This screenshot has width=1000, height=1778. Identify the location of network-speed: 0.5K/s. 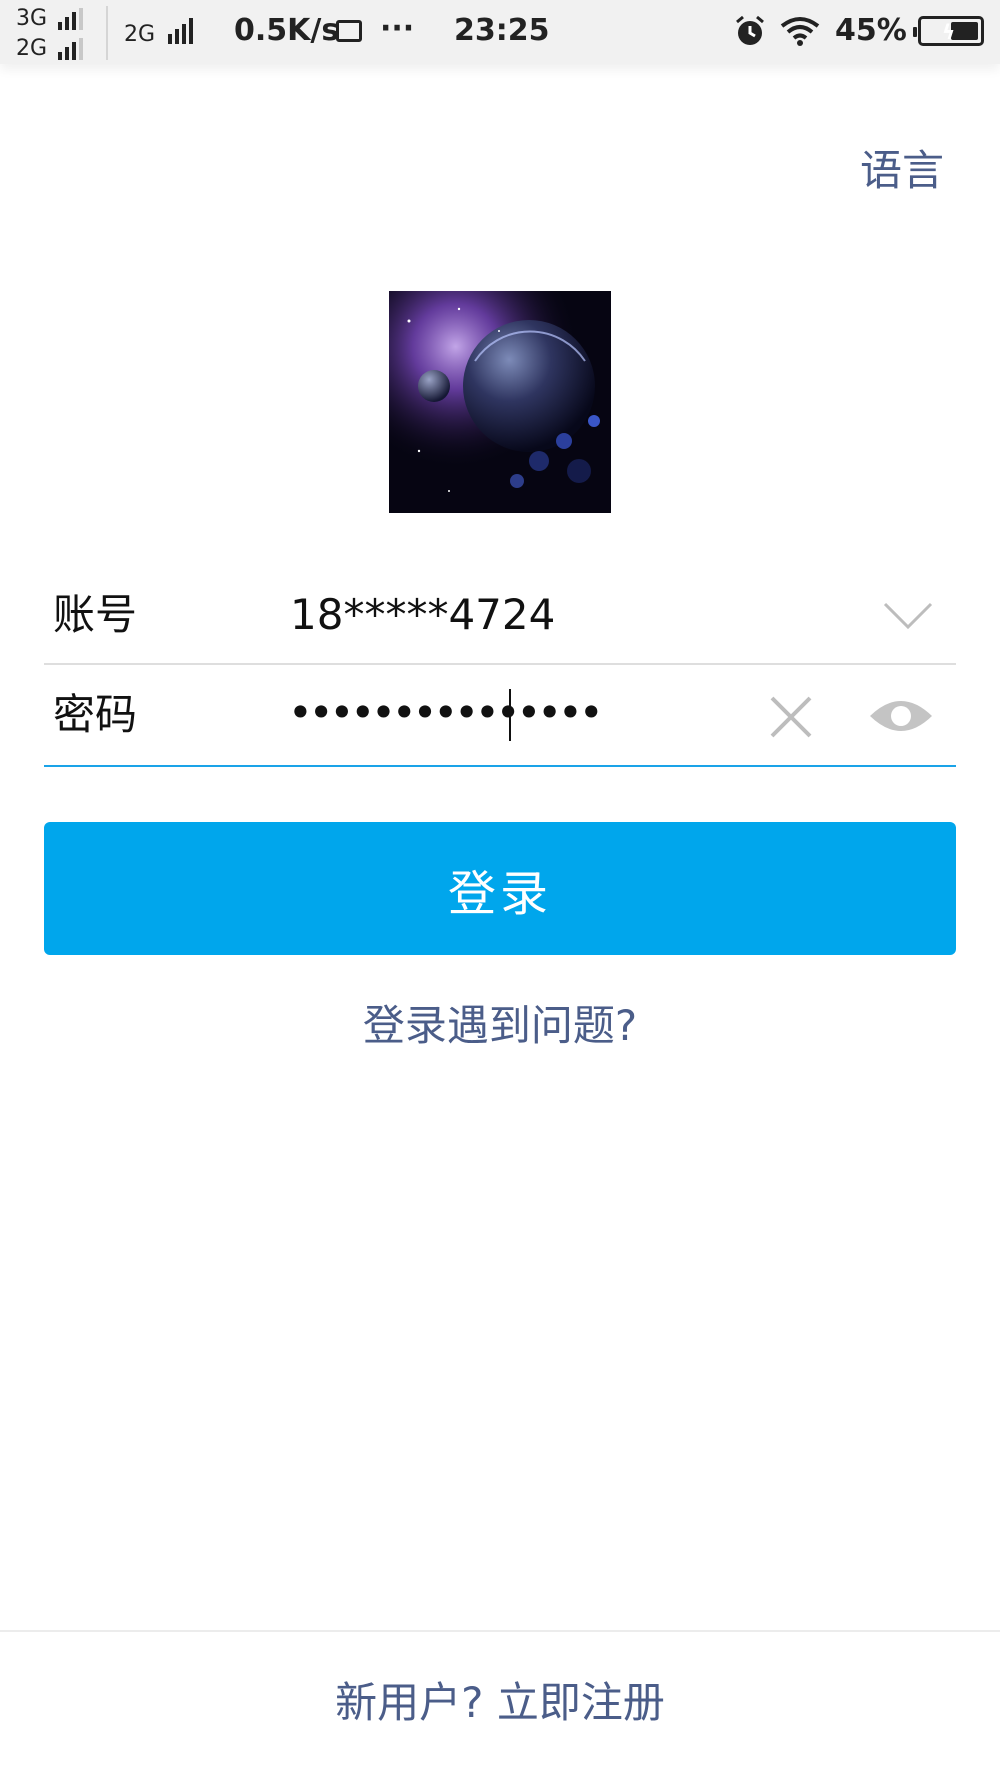
(287, 30).